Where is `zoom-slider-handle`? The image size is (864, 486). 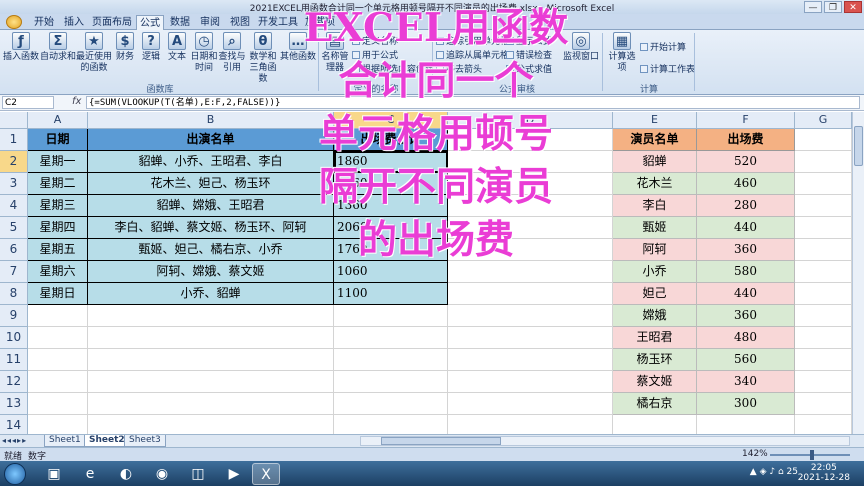 zoom-slider-handle is located at coordinates (812, 455).